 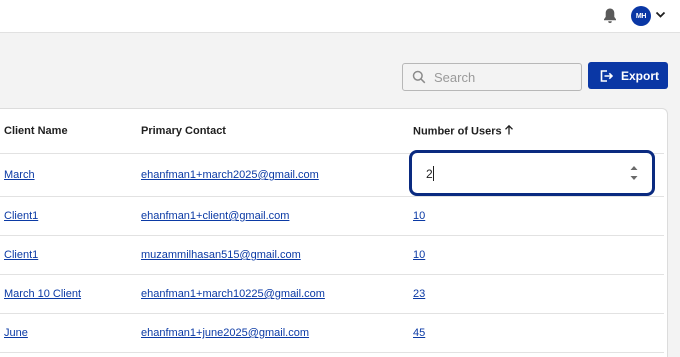 I want to click on top-bar: MH, so click(x=340, y=16).